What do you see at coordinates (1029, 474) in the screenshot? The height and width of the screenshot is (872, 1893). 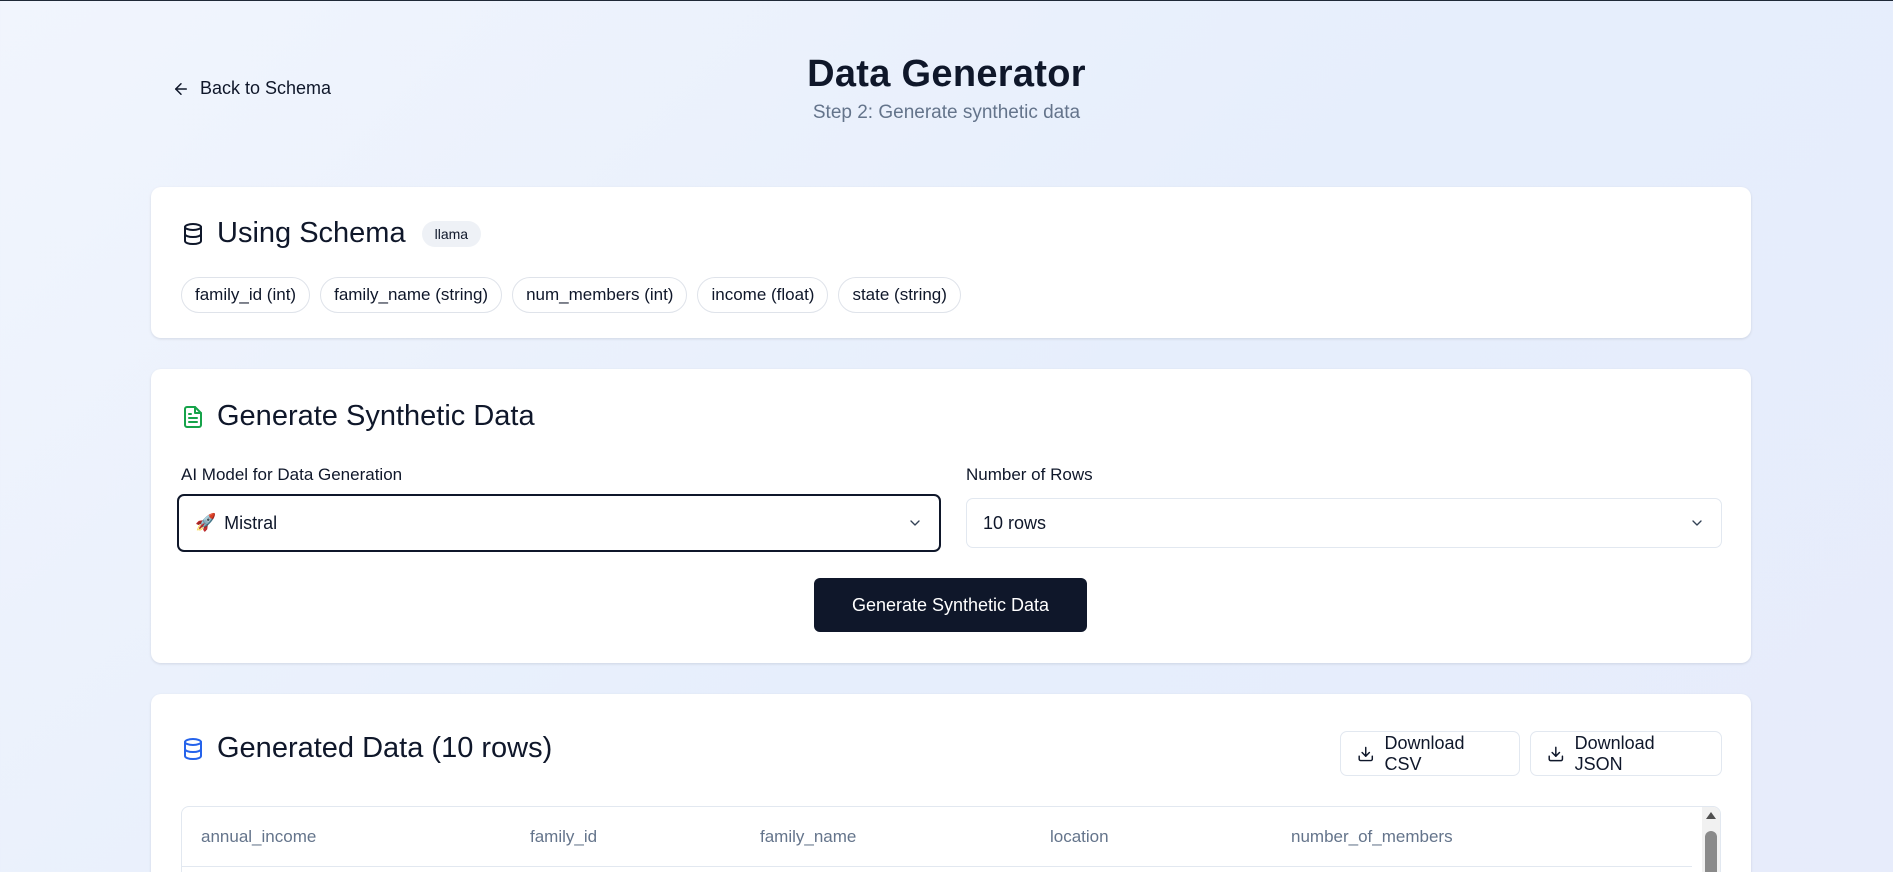 I see `rows-label: Number of Rows` at bounding box center [1029, 474].